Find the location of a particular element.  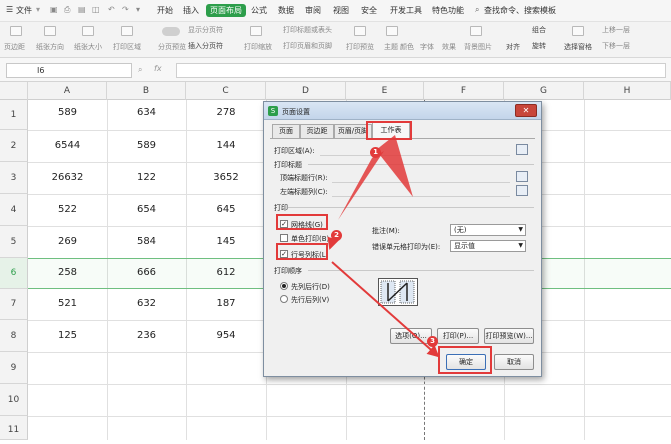

step-badge-3: 3 is located at coordinates (432, 341).